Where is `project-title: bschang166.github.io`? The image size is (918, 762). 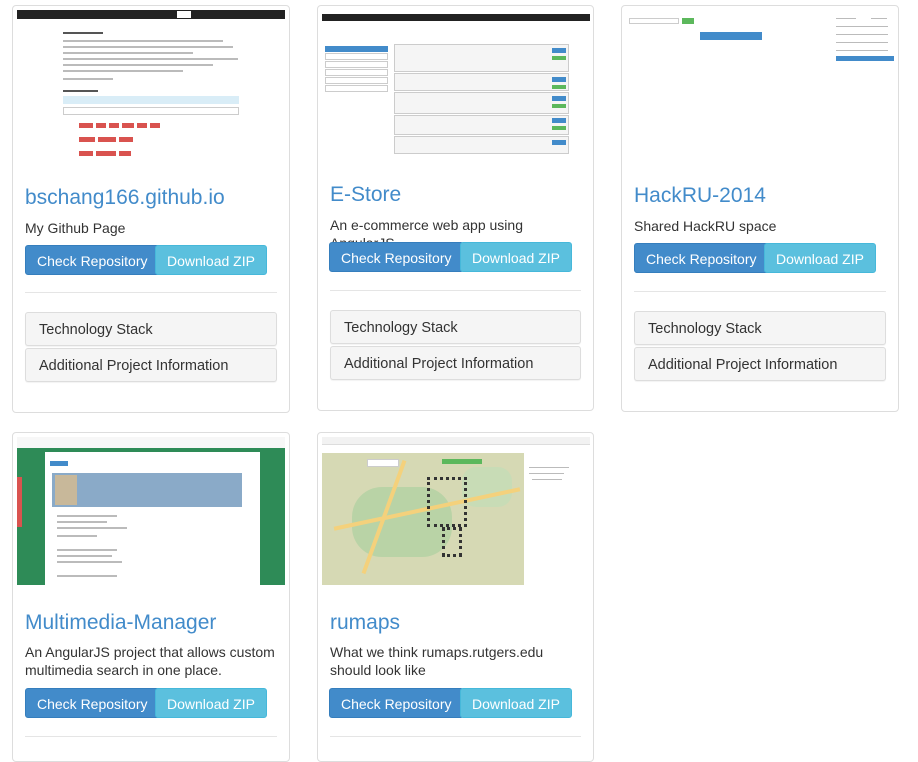 project-title: bschang166.github.io is located at coordinates (125, 198).